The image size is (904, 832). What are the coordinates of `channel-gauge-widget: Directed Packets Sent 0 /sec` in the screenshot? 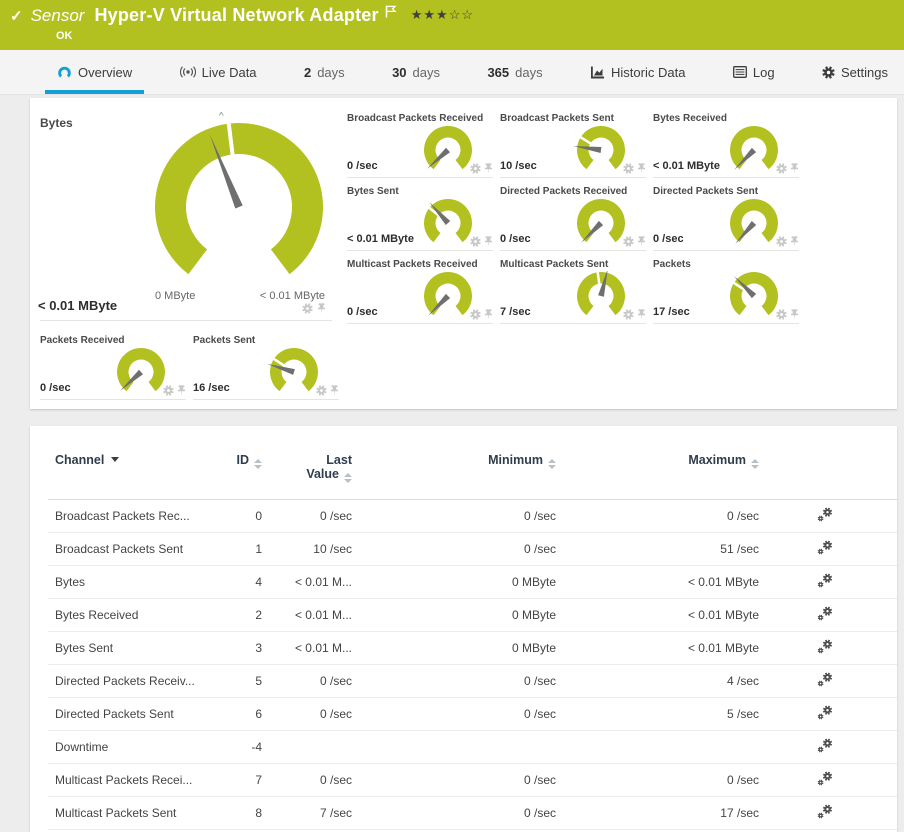 It's located at (726, 218).